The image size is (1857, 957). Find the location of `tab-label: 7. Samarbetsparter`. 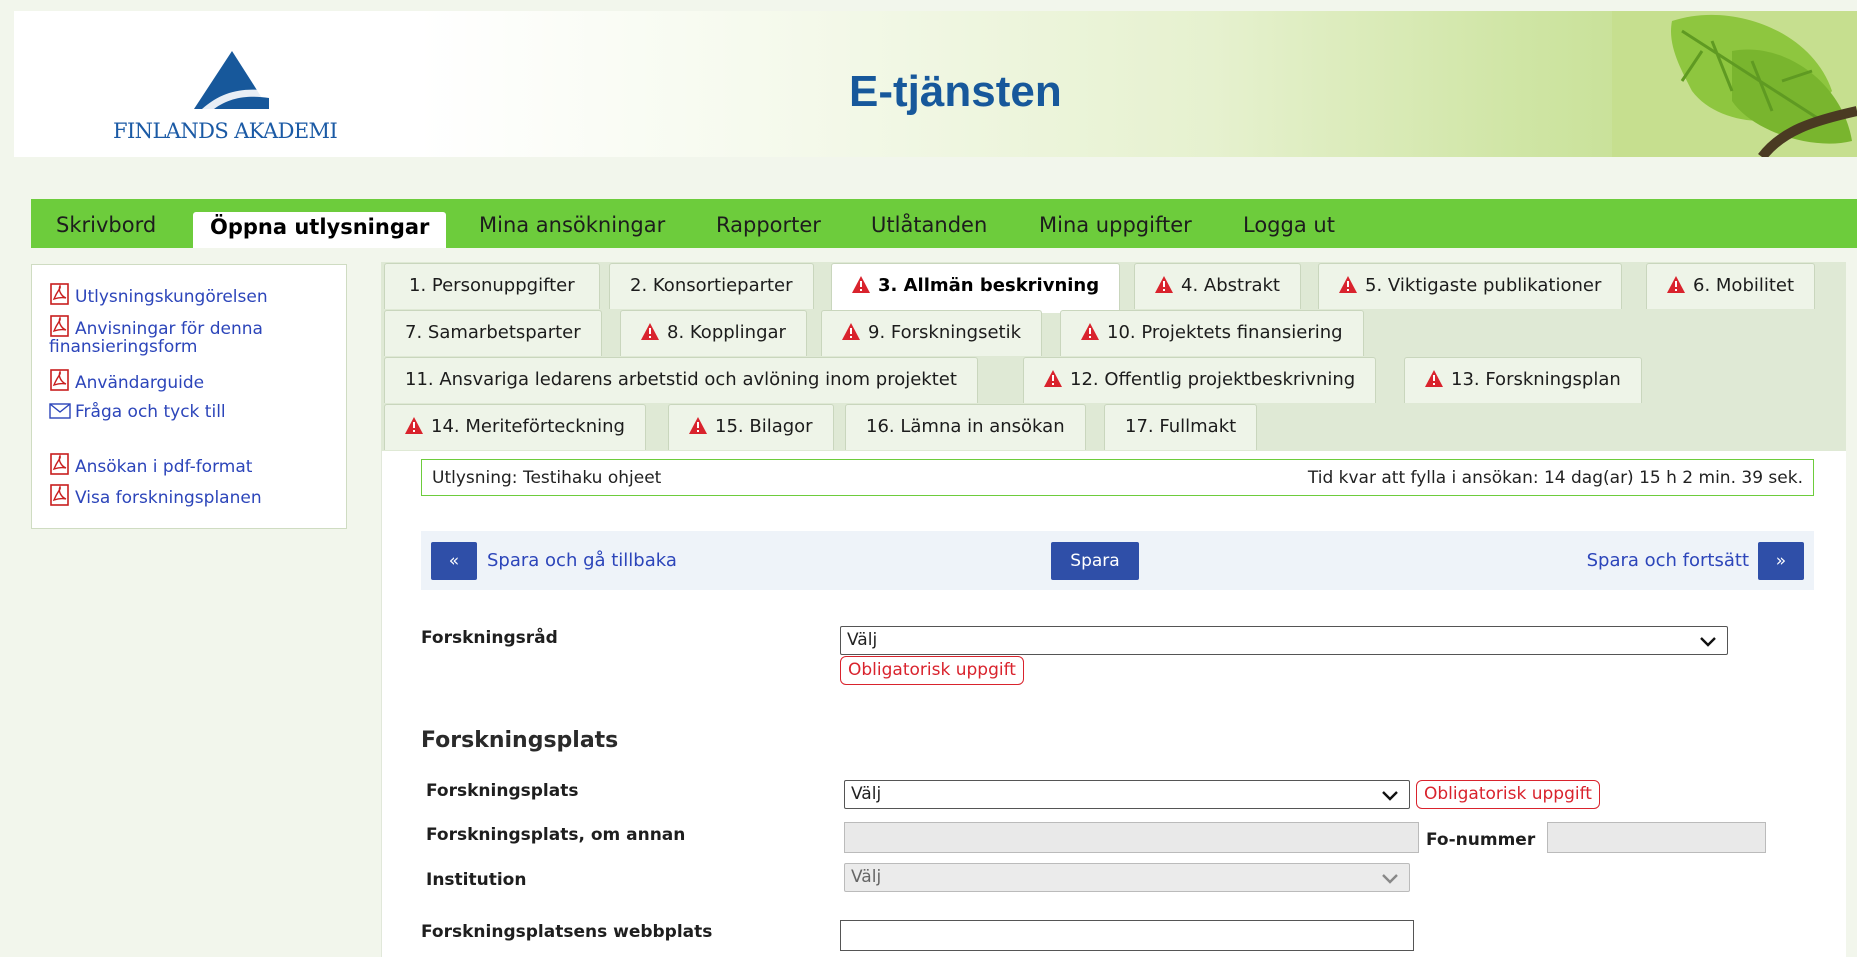

tab-label: 7. Samarbetsparter is located at coordinates (493, 332).